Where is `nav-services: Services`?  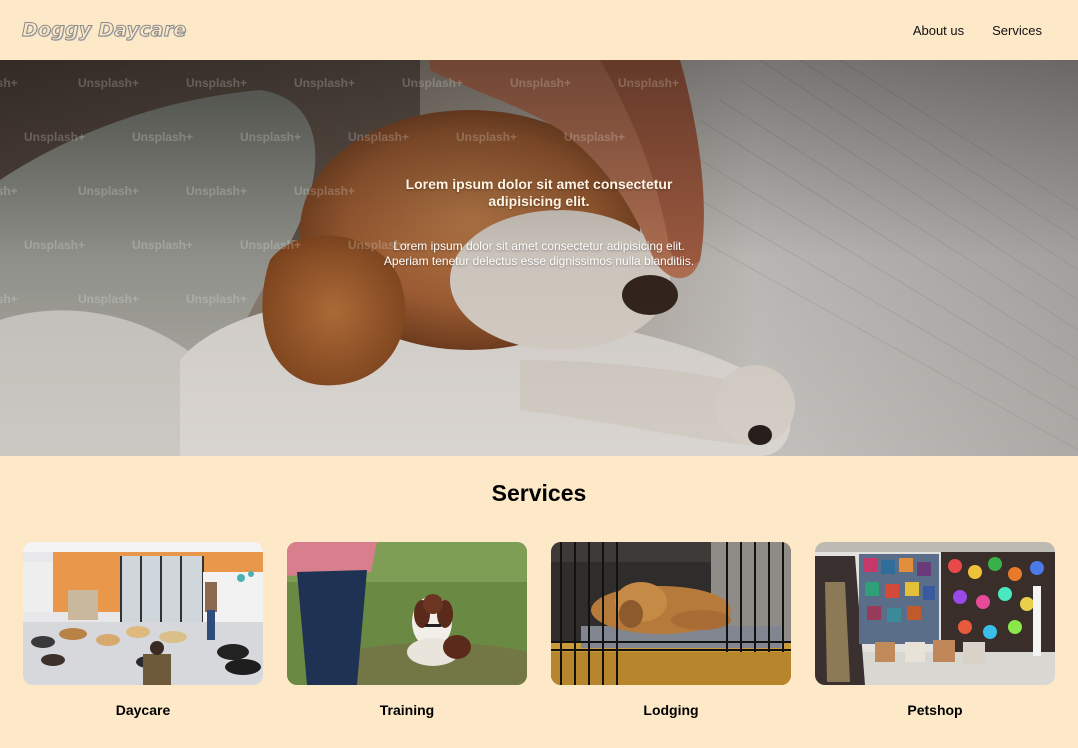 nav-services: Services is located at coordinates (1017, 30).